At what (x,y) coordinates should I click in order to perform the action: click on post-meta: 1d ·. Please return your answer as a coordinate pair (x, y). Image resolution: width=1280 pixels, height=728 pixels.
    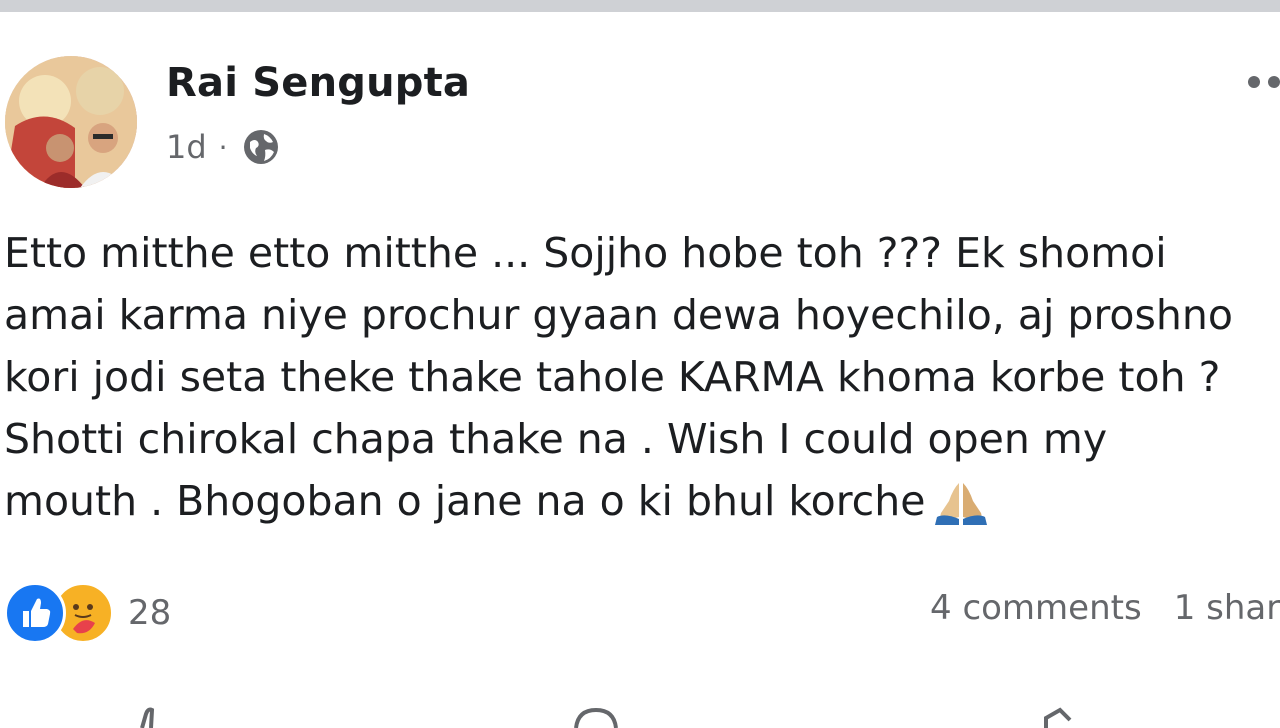
    Looking at the image, I should click on (223, 147).